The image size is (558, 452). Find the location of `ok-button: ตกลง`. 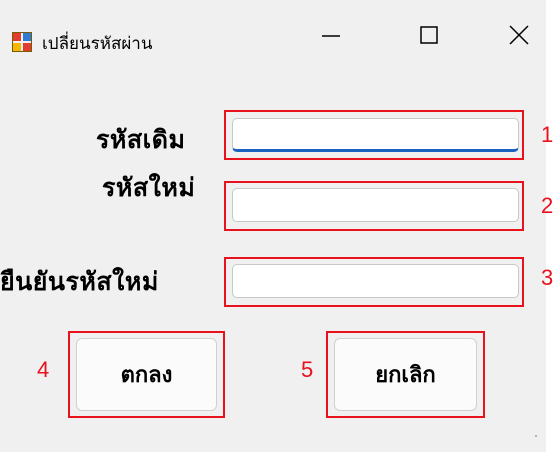

ok-button: ตกลง is located at coordinates (146, 374).